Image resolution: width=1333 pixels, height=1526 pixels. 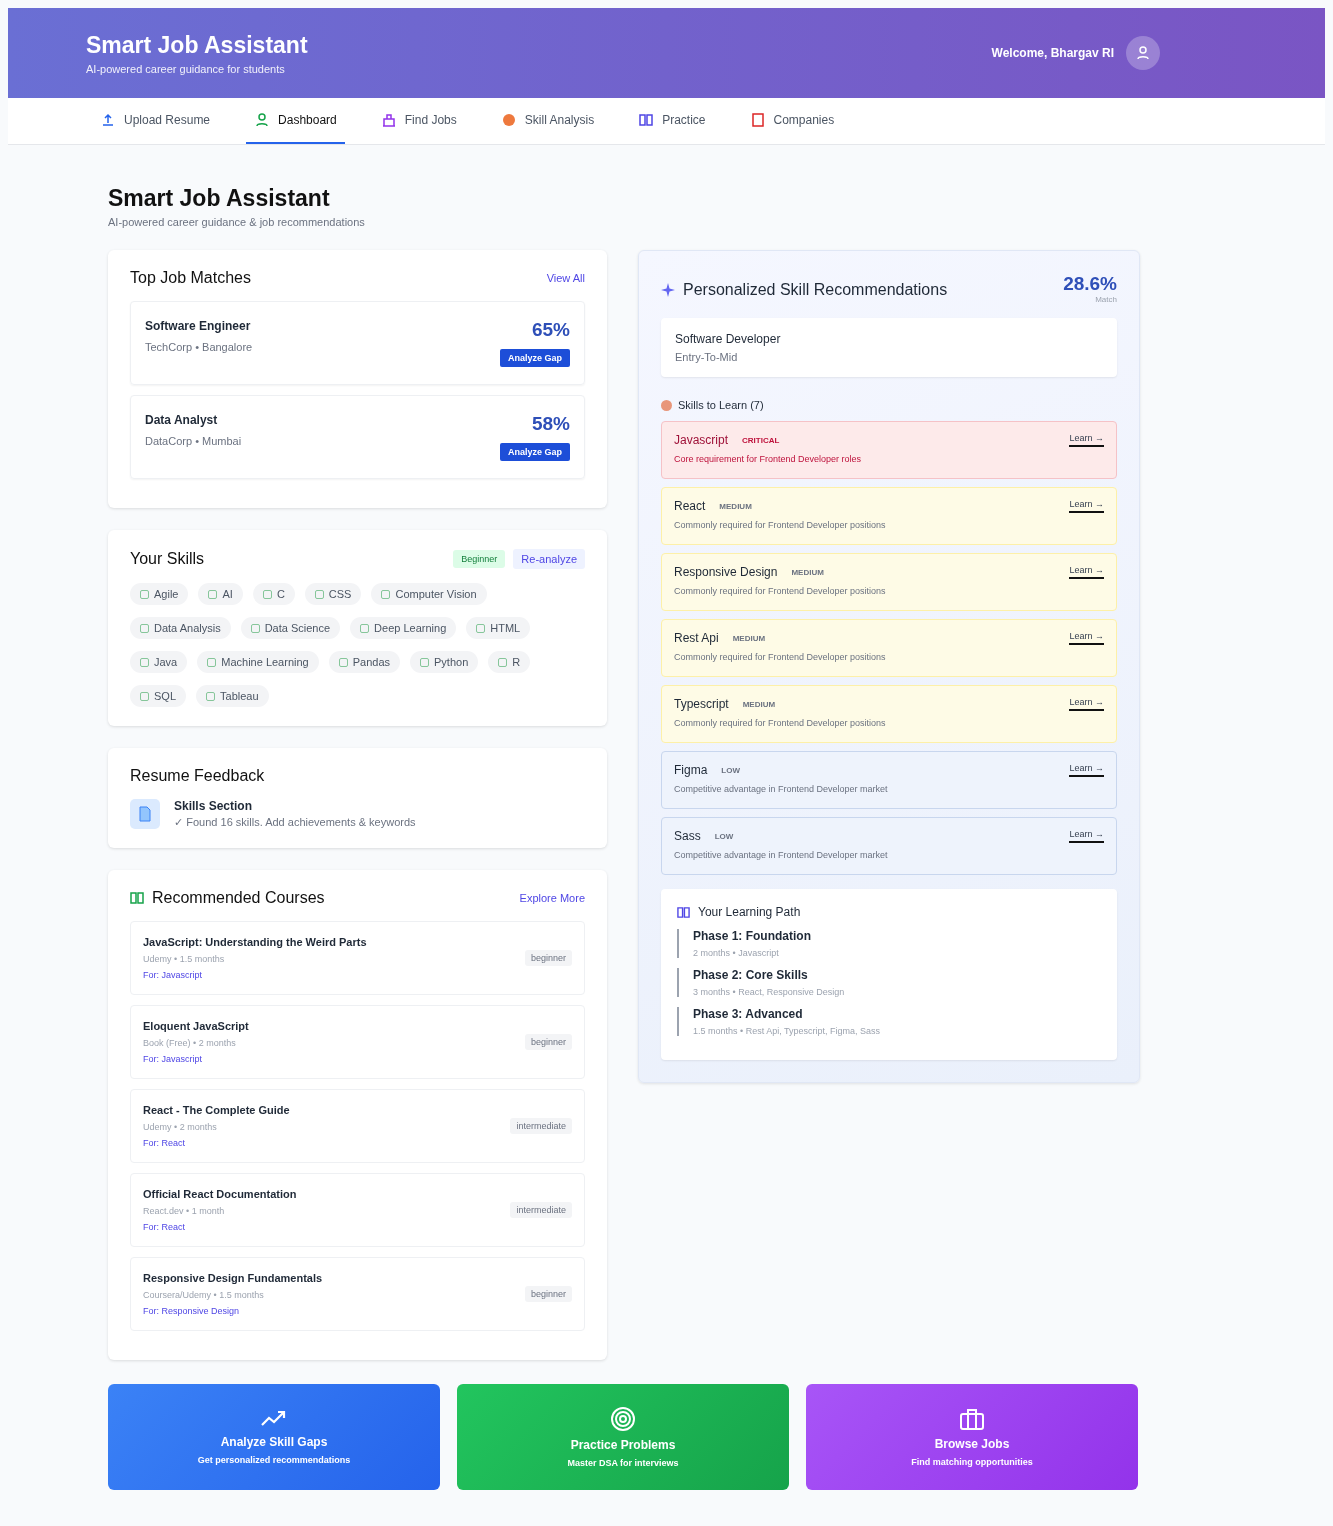 I want to click on job-company: DataCorp • Mumbai, so click(x=193, y=441).